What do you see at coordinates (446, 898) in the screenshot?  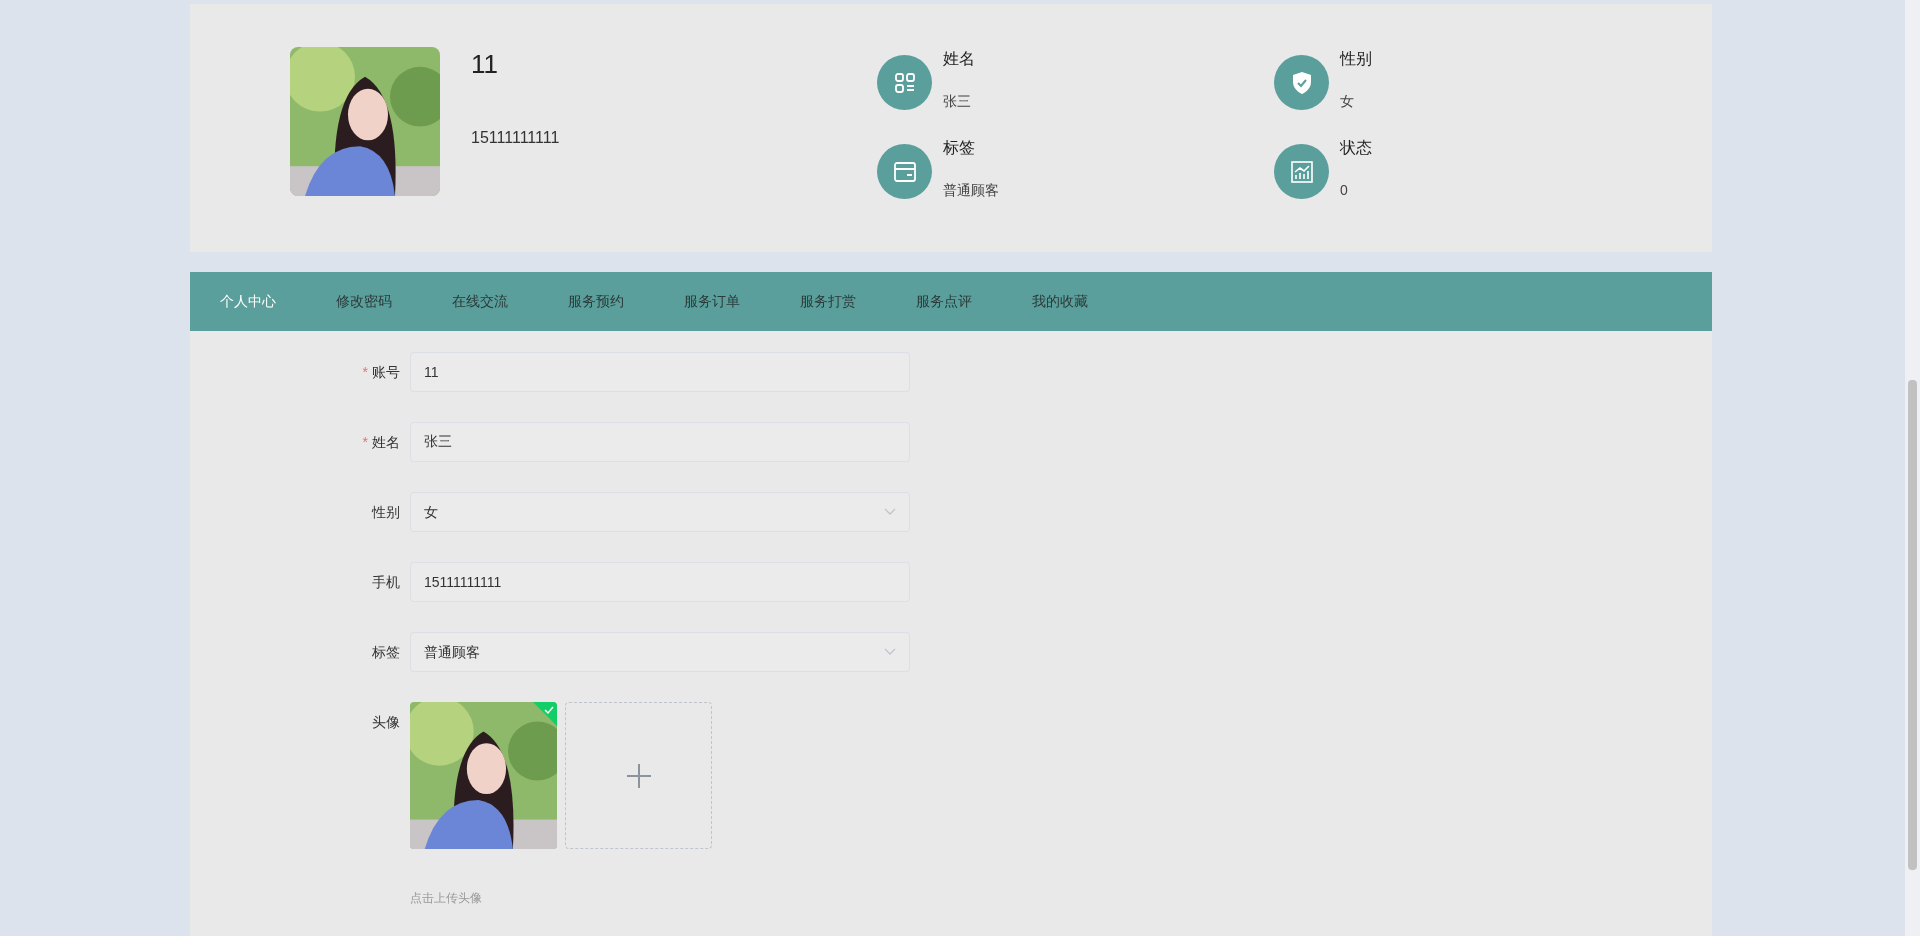 I see `upload-hint: 点击上传头像` at bounding box center [446, 898].